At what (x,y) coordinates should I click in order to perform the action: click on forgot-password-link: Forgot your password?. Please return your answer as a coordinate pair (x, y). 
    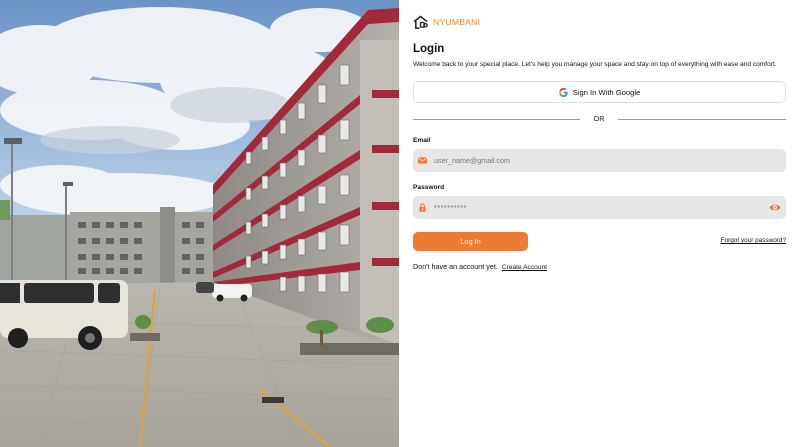
    Looking at the image, I should click on (753, 240).